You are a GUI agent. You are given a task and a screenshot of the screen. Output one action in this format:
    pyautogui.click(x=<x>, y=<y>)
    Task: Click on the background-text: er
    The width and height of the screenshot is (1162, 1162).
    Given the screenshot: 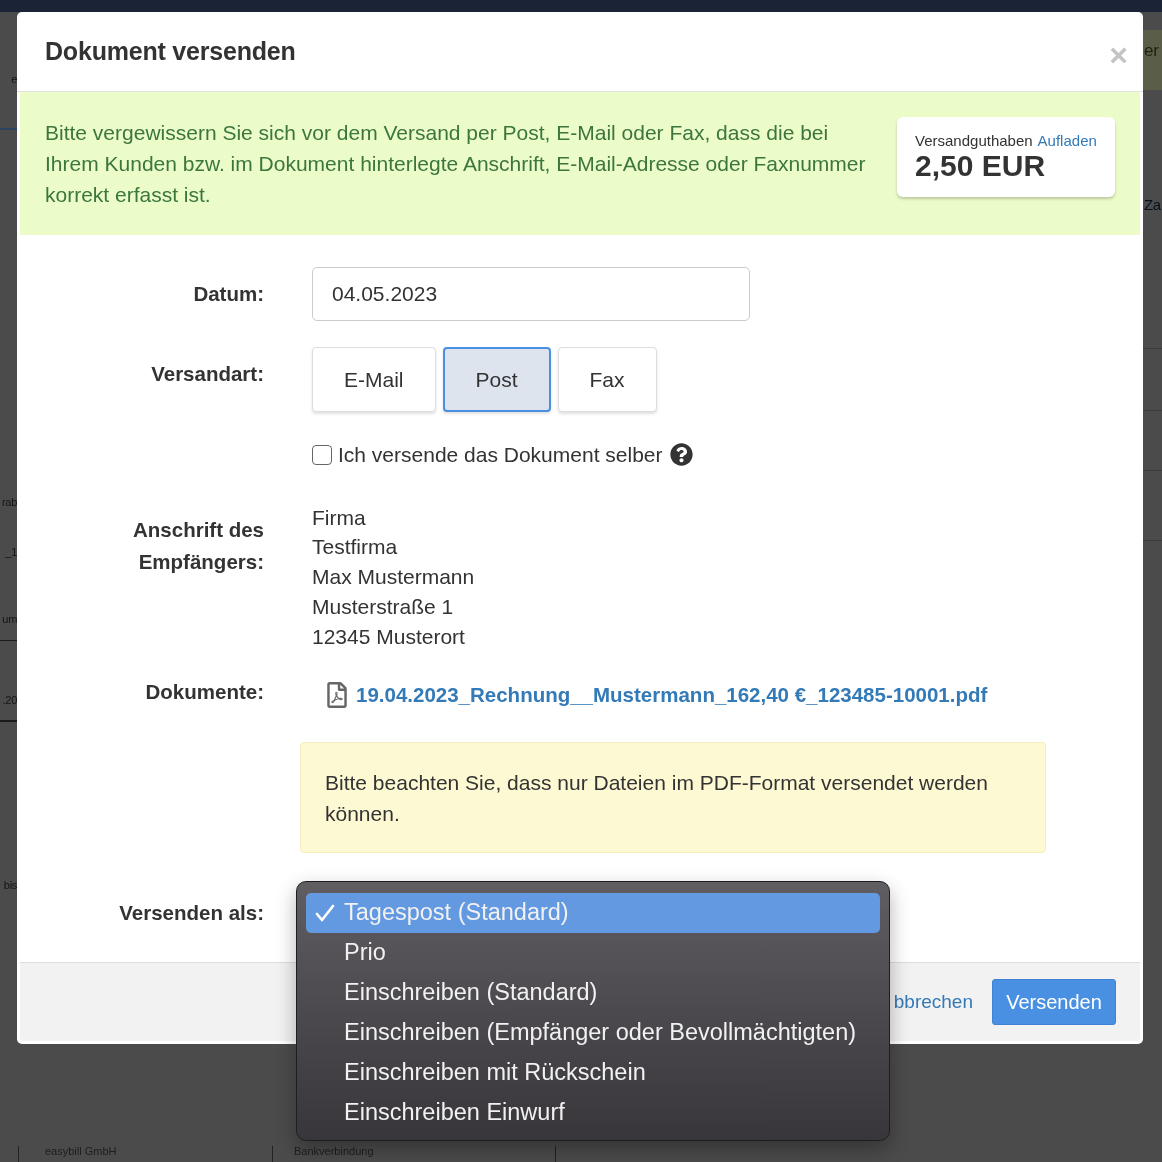 What is the action you would take?
    pyautogui.click(x=1151, y=50)
    